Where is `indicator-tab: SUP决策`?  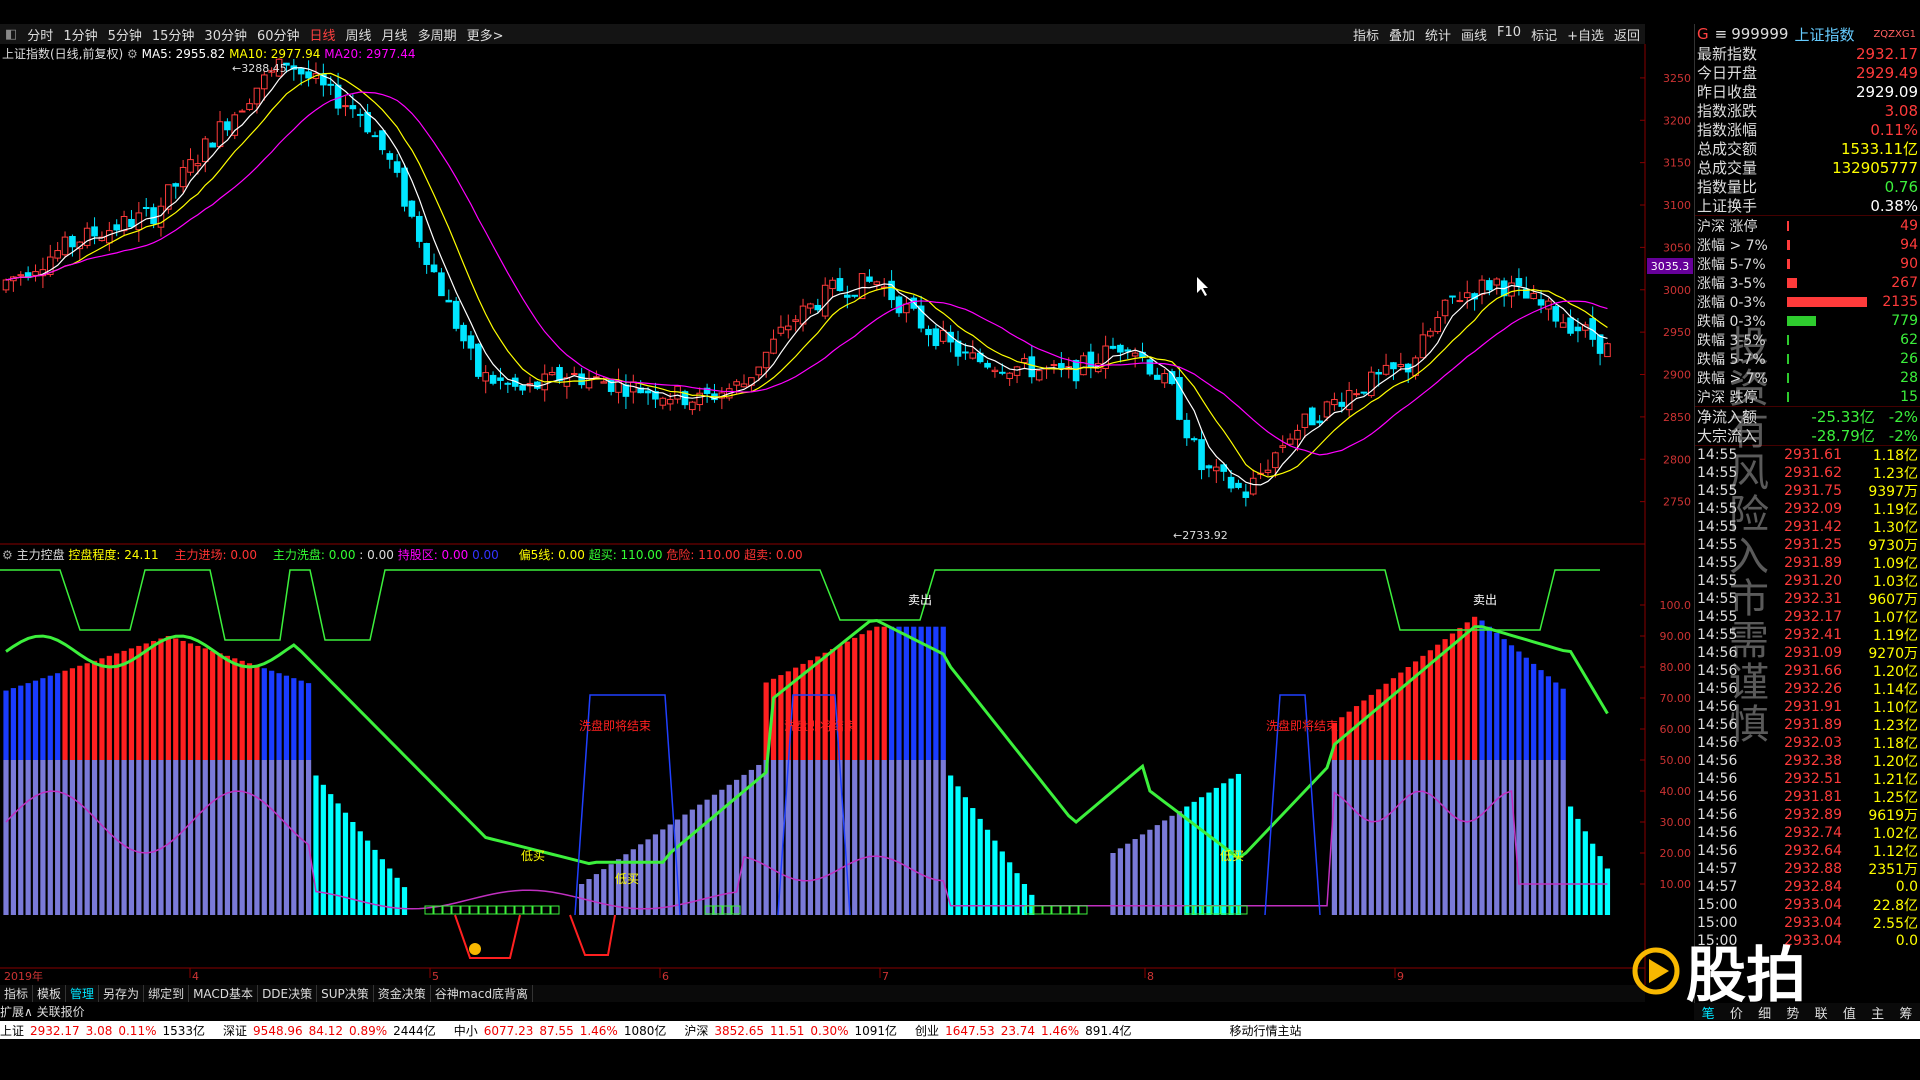 indicator-tab: SUP决策 is located at coordinates (345, 993).